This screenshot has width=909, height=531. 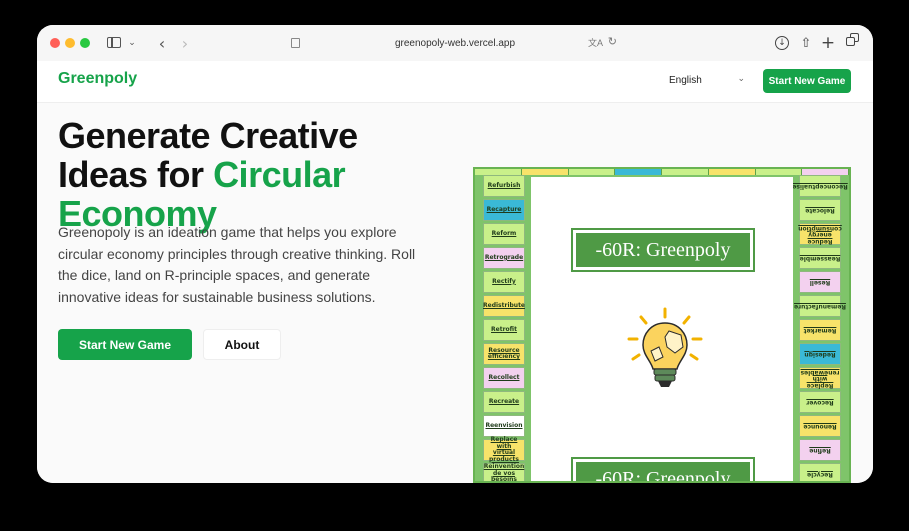 What do you see at coordinates (820, 234) in the screenshot?
I see `board-tile: Reduce energy consumption` at bounding box center [820, 234].